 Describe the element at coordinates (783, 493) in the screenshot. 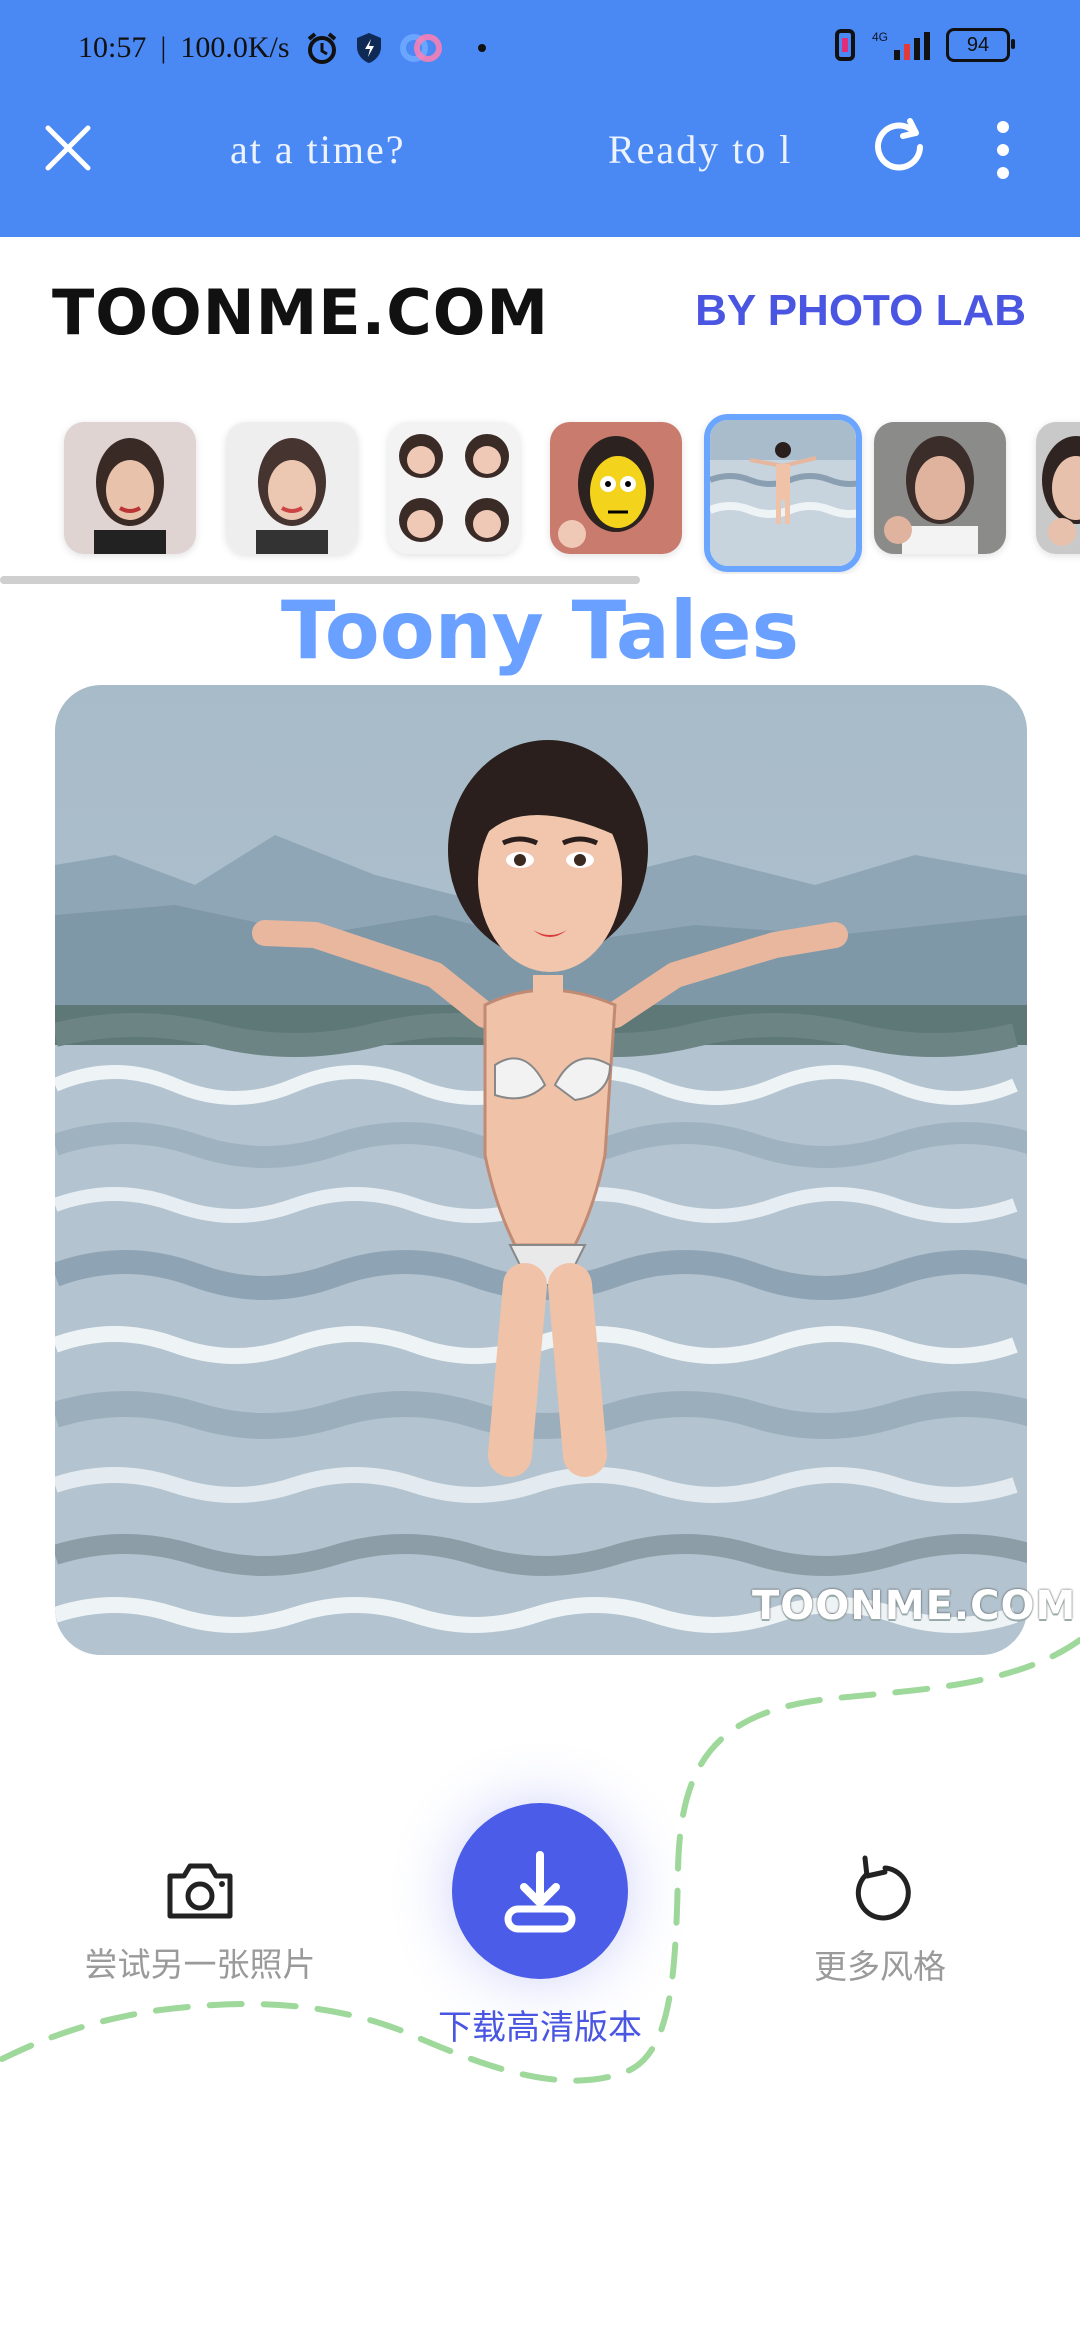

I see `style-thumb-5-selected` at that location.